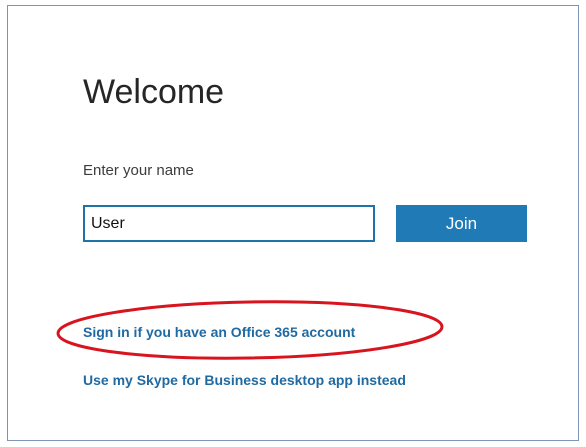 Image resolution: width=586 pixels, height=447 pixels. What do you see at coordinates (138, 170) in the screenshot?
I see `name-label: Enter your name` at bounding box center [138, 170].